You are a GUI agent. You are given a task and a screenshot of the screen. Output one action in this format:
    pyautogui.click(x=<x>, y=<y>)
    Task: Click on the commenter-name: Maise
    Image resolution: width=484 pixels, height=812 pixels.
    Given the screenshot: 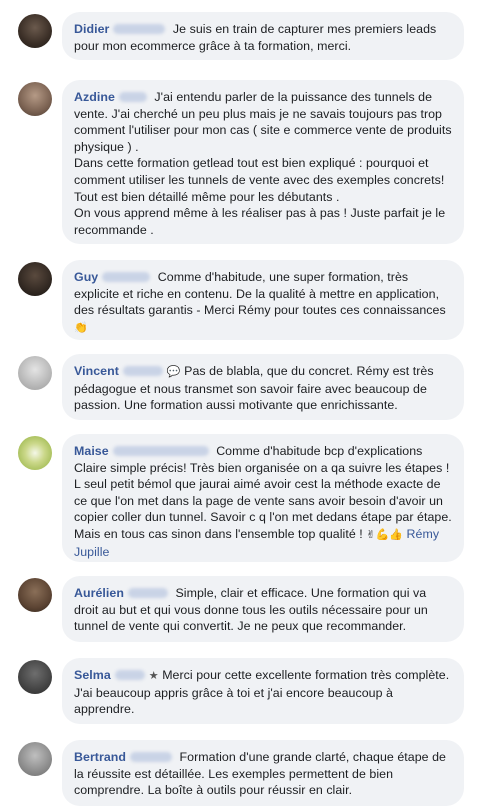 What is the action you would take?
    pyautogui.click(x=91, y=451)
    